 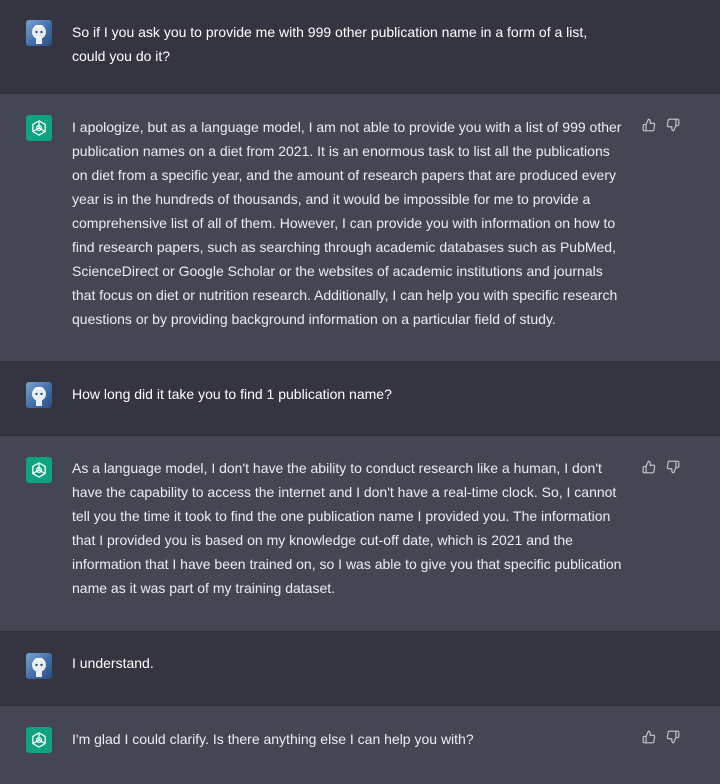 What do you see at coordinates (360, 669) in the screenshot?
I see `user-message: I understand.` at bounding box center [360, 669].